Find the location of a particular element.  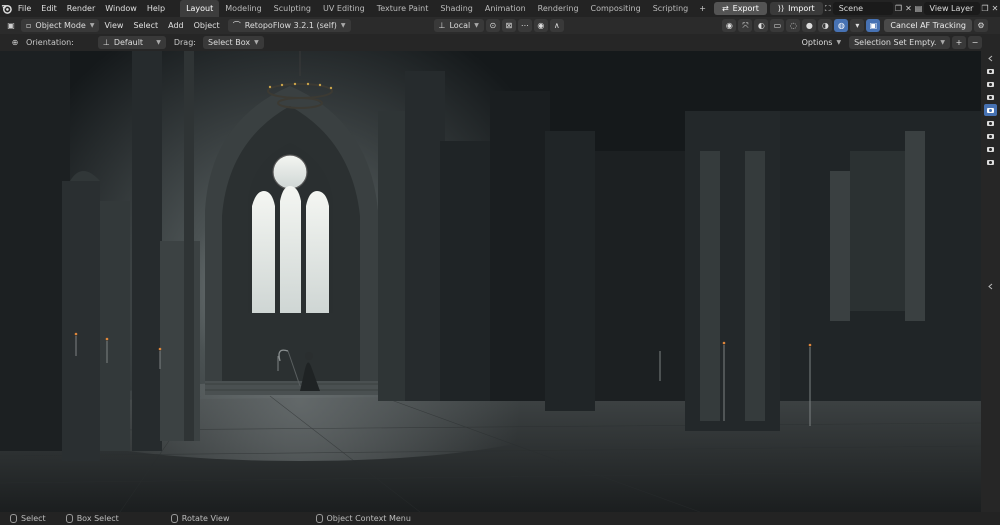

properties-tab-strip is located at coordinates (990, 281).